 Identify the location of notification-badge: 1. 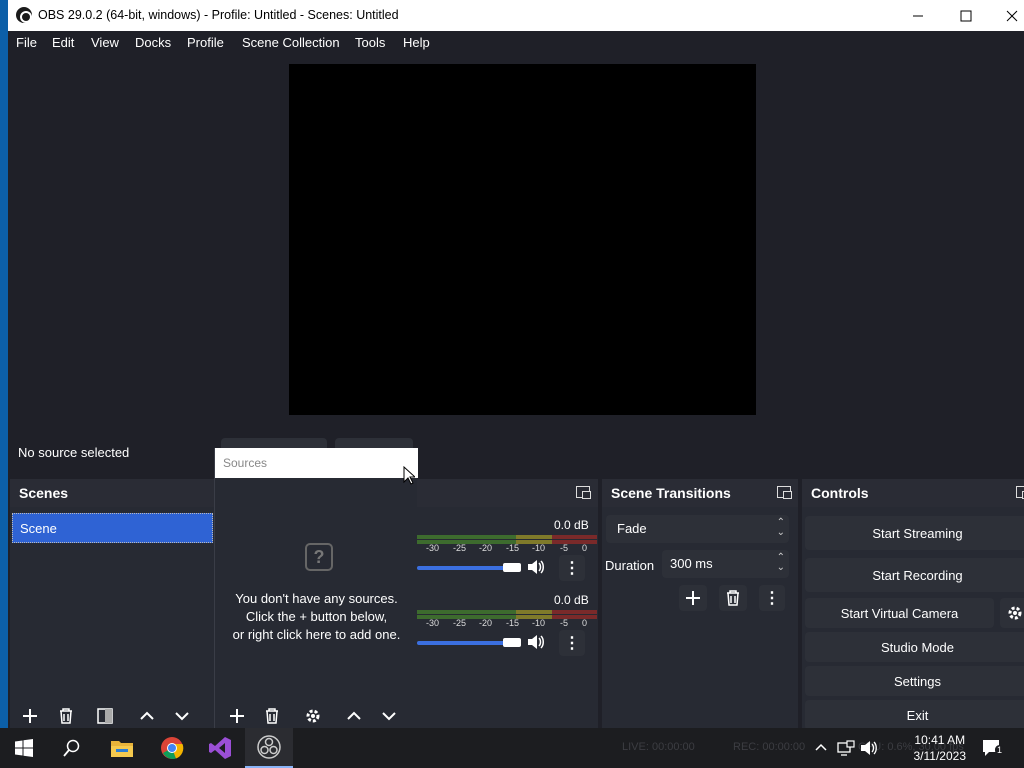
(1000, 750).